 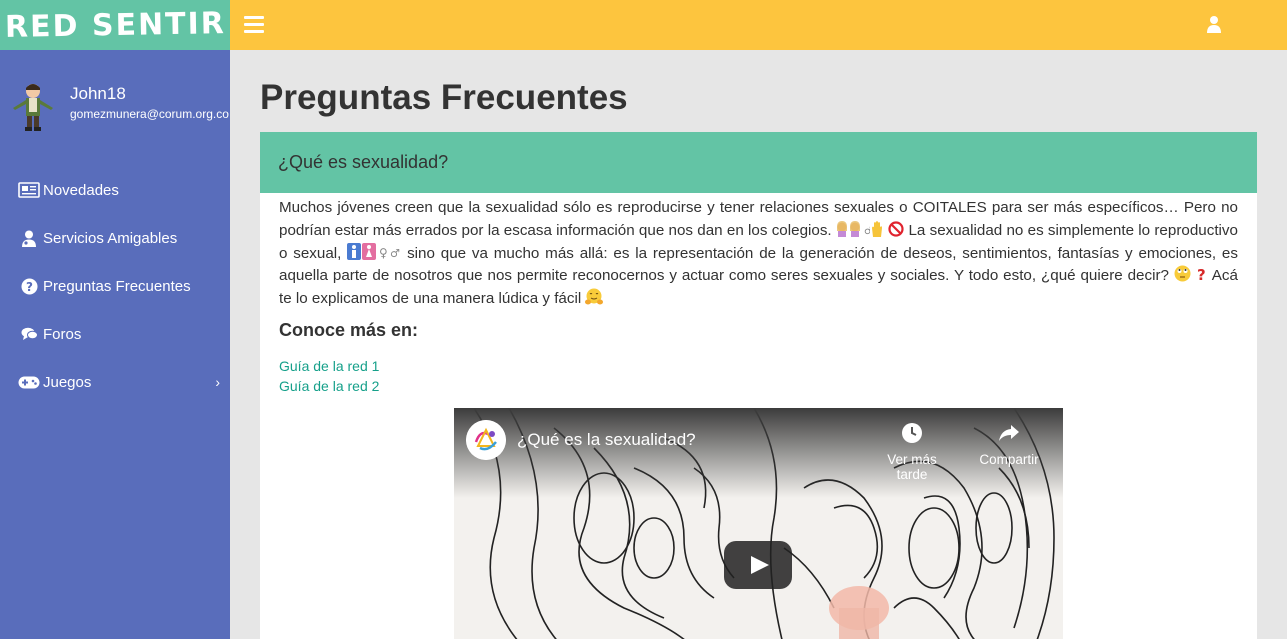 I want to click on gamepad-icon, so click(x=29, y=382).